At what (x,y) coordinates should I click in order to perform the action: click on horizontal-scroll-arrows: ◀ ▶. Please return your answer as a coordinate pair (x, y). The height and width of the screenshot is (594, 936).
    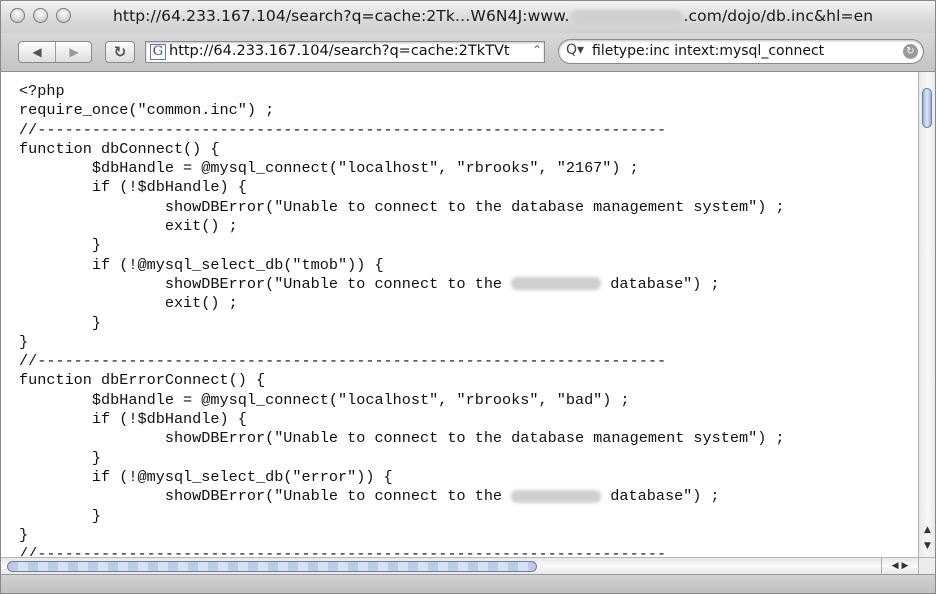
    Looking at the image, I should click on (899, 566).